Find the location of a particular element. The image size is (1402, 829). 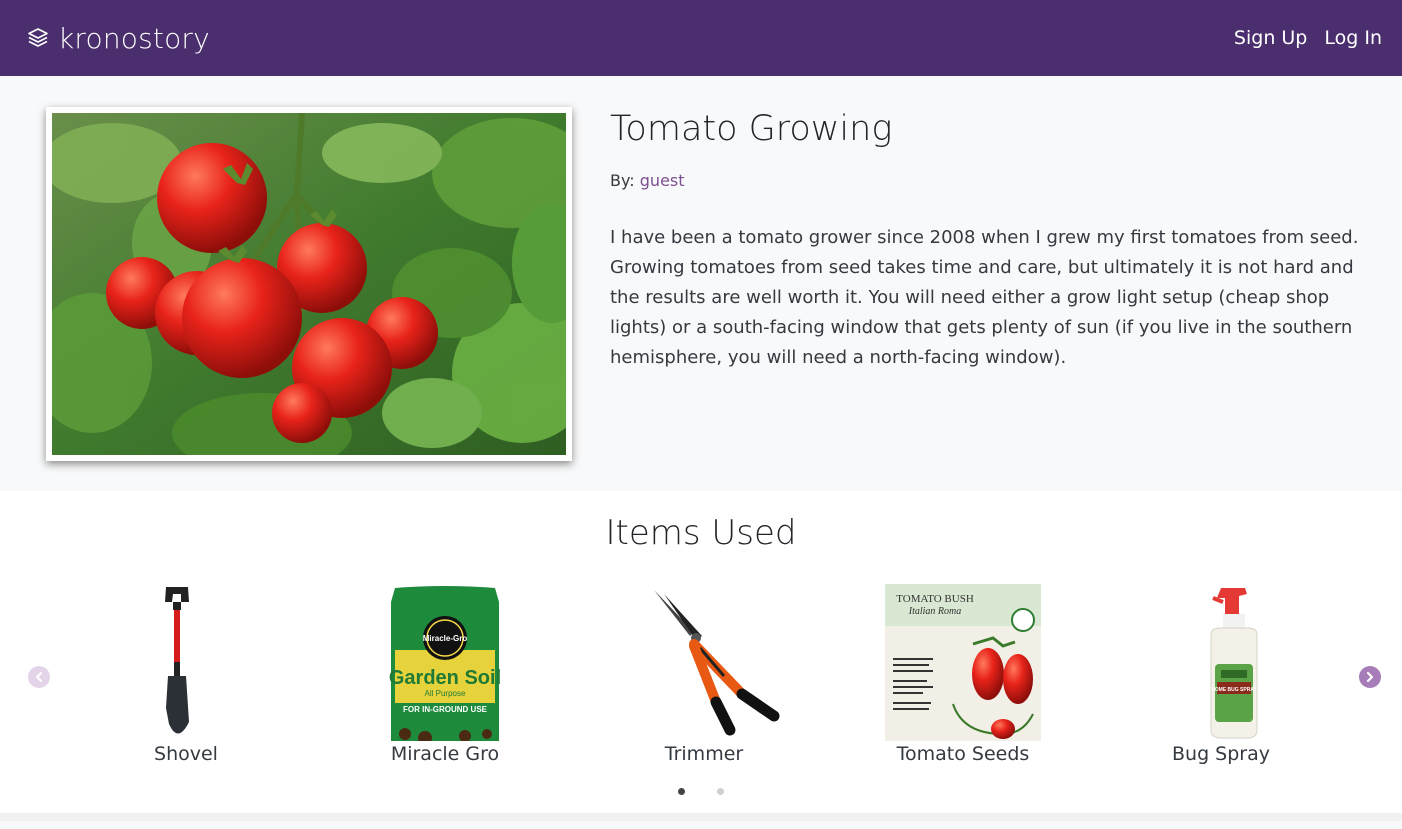

seed-packet-variety: Italian Roma is located at coordinates (935, 611).